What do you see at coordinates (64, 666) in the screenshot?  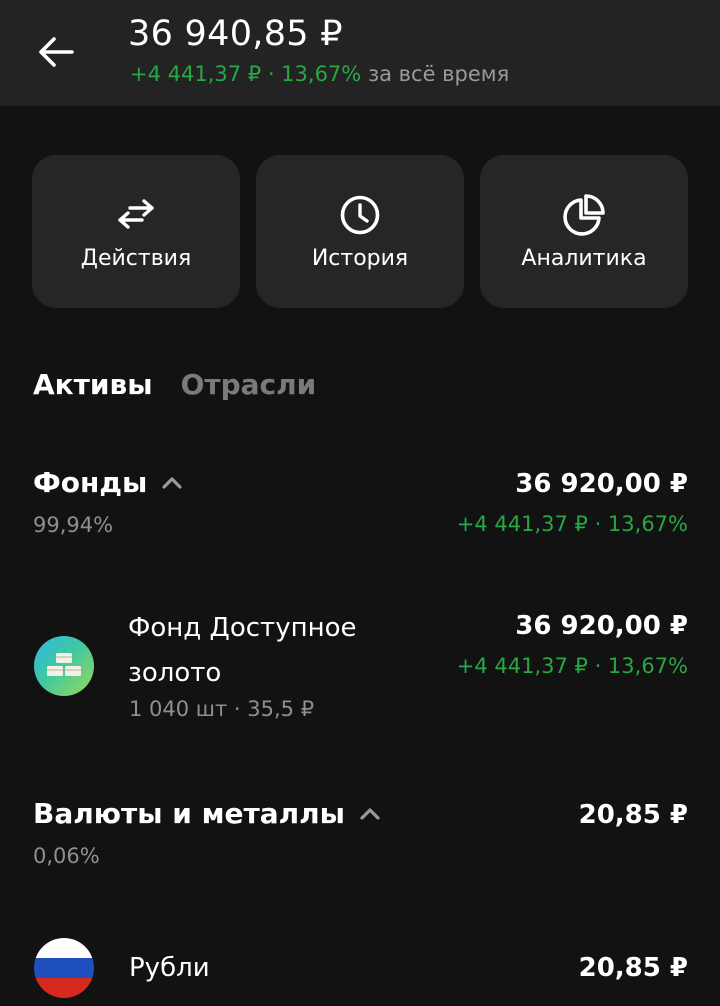 I see `gold-bars-icon` at bounding box center [64, 666].